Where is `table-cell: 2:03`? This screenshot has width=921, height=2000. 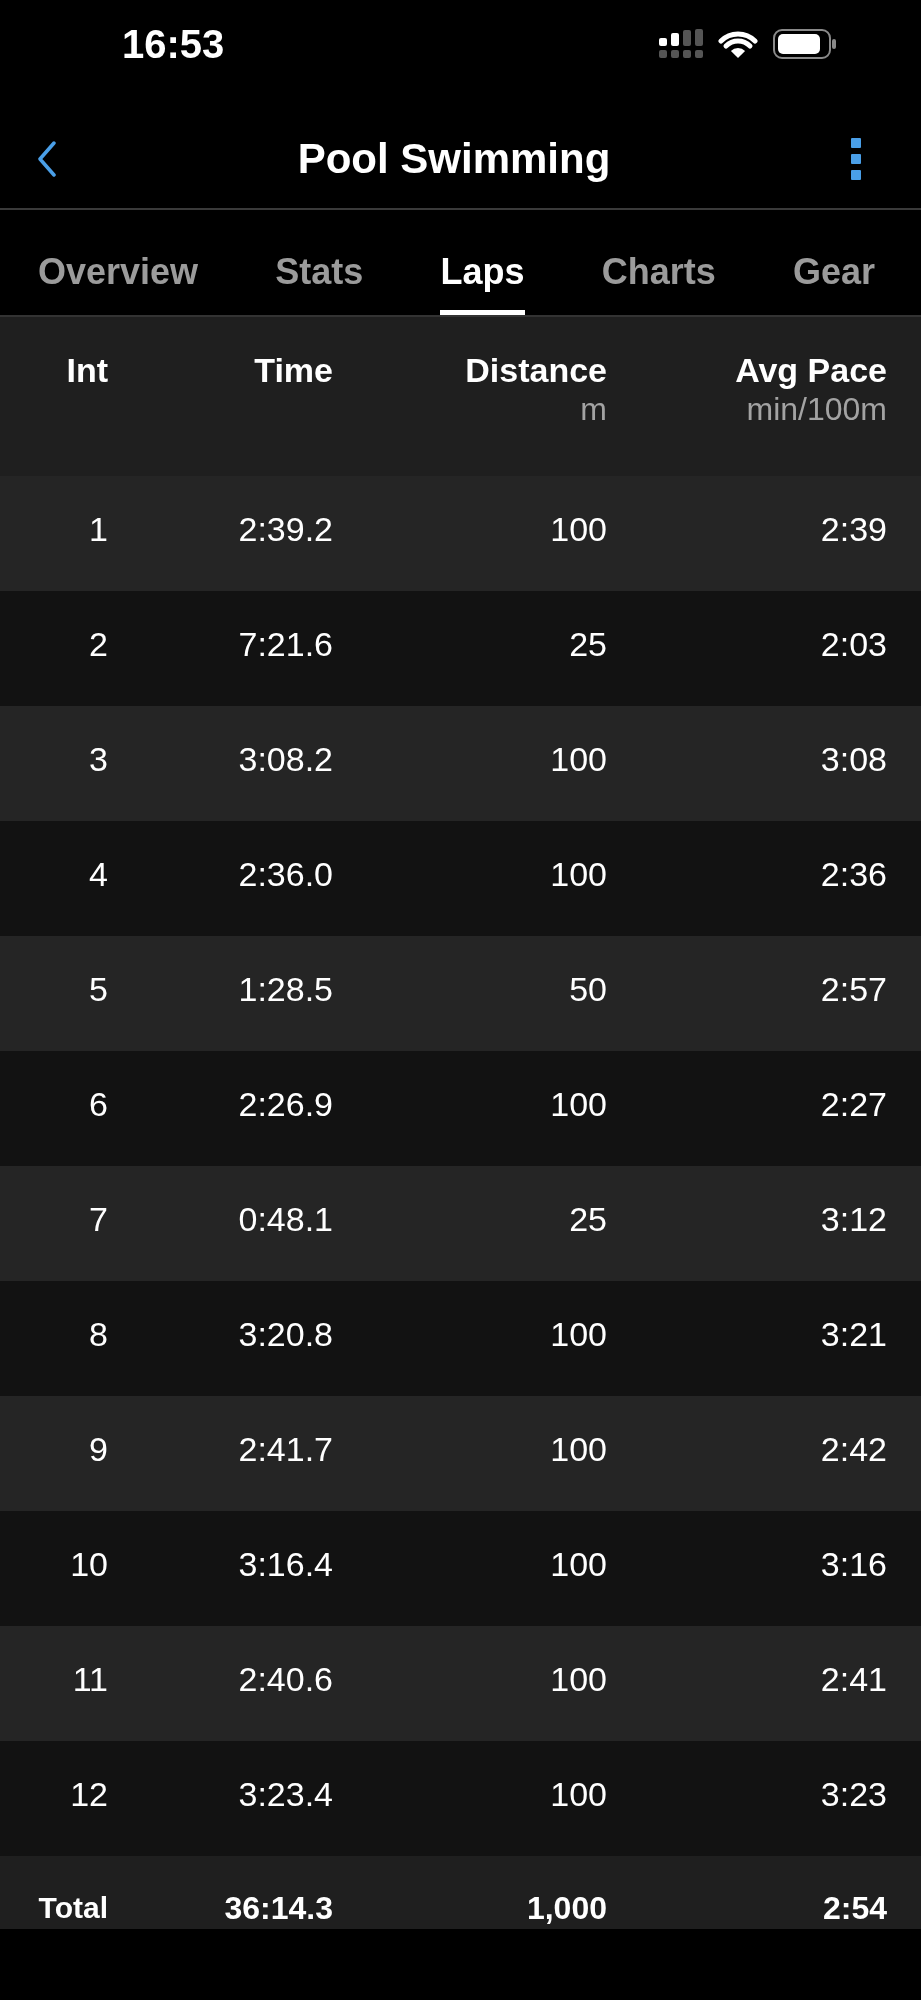
table-cell: 2:03 is located at coordinates (853, 643).